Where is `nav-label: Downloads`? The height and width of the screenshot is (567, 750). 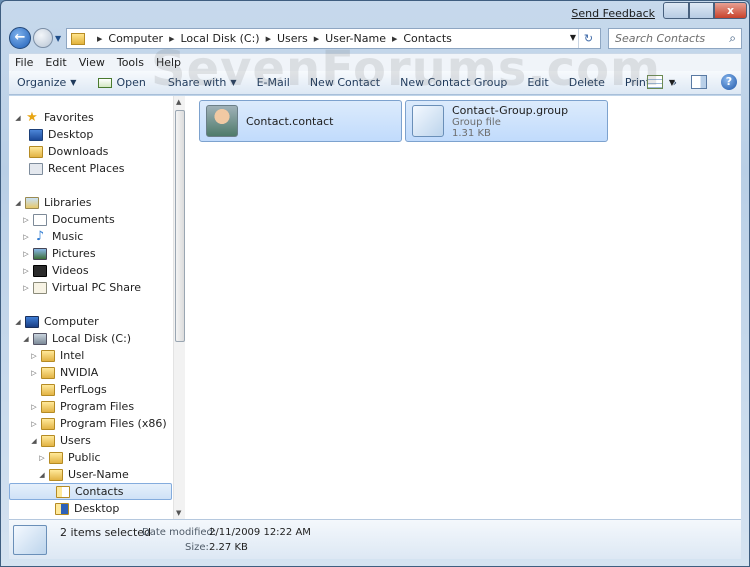 nav-label: Downloads is located at coordinates (78, 151).